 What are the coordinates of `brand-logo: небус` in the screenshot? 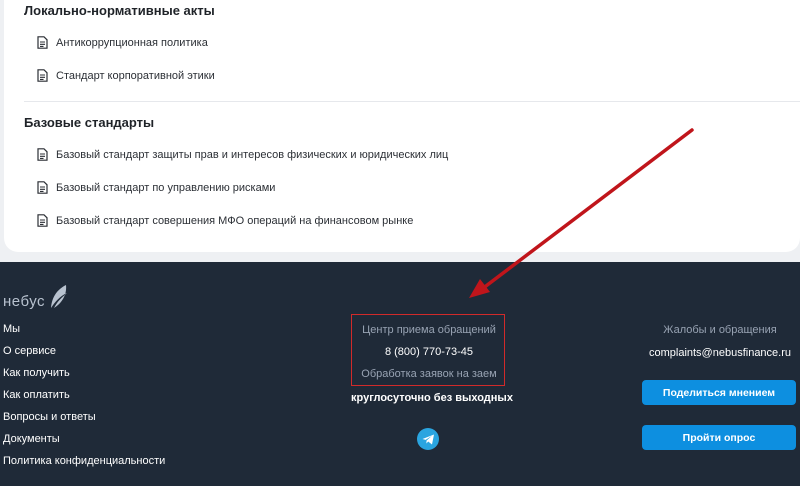 It's located at (36, 297).